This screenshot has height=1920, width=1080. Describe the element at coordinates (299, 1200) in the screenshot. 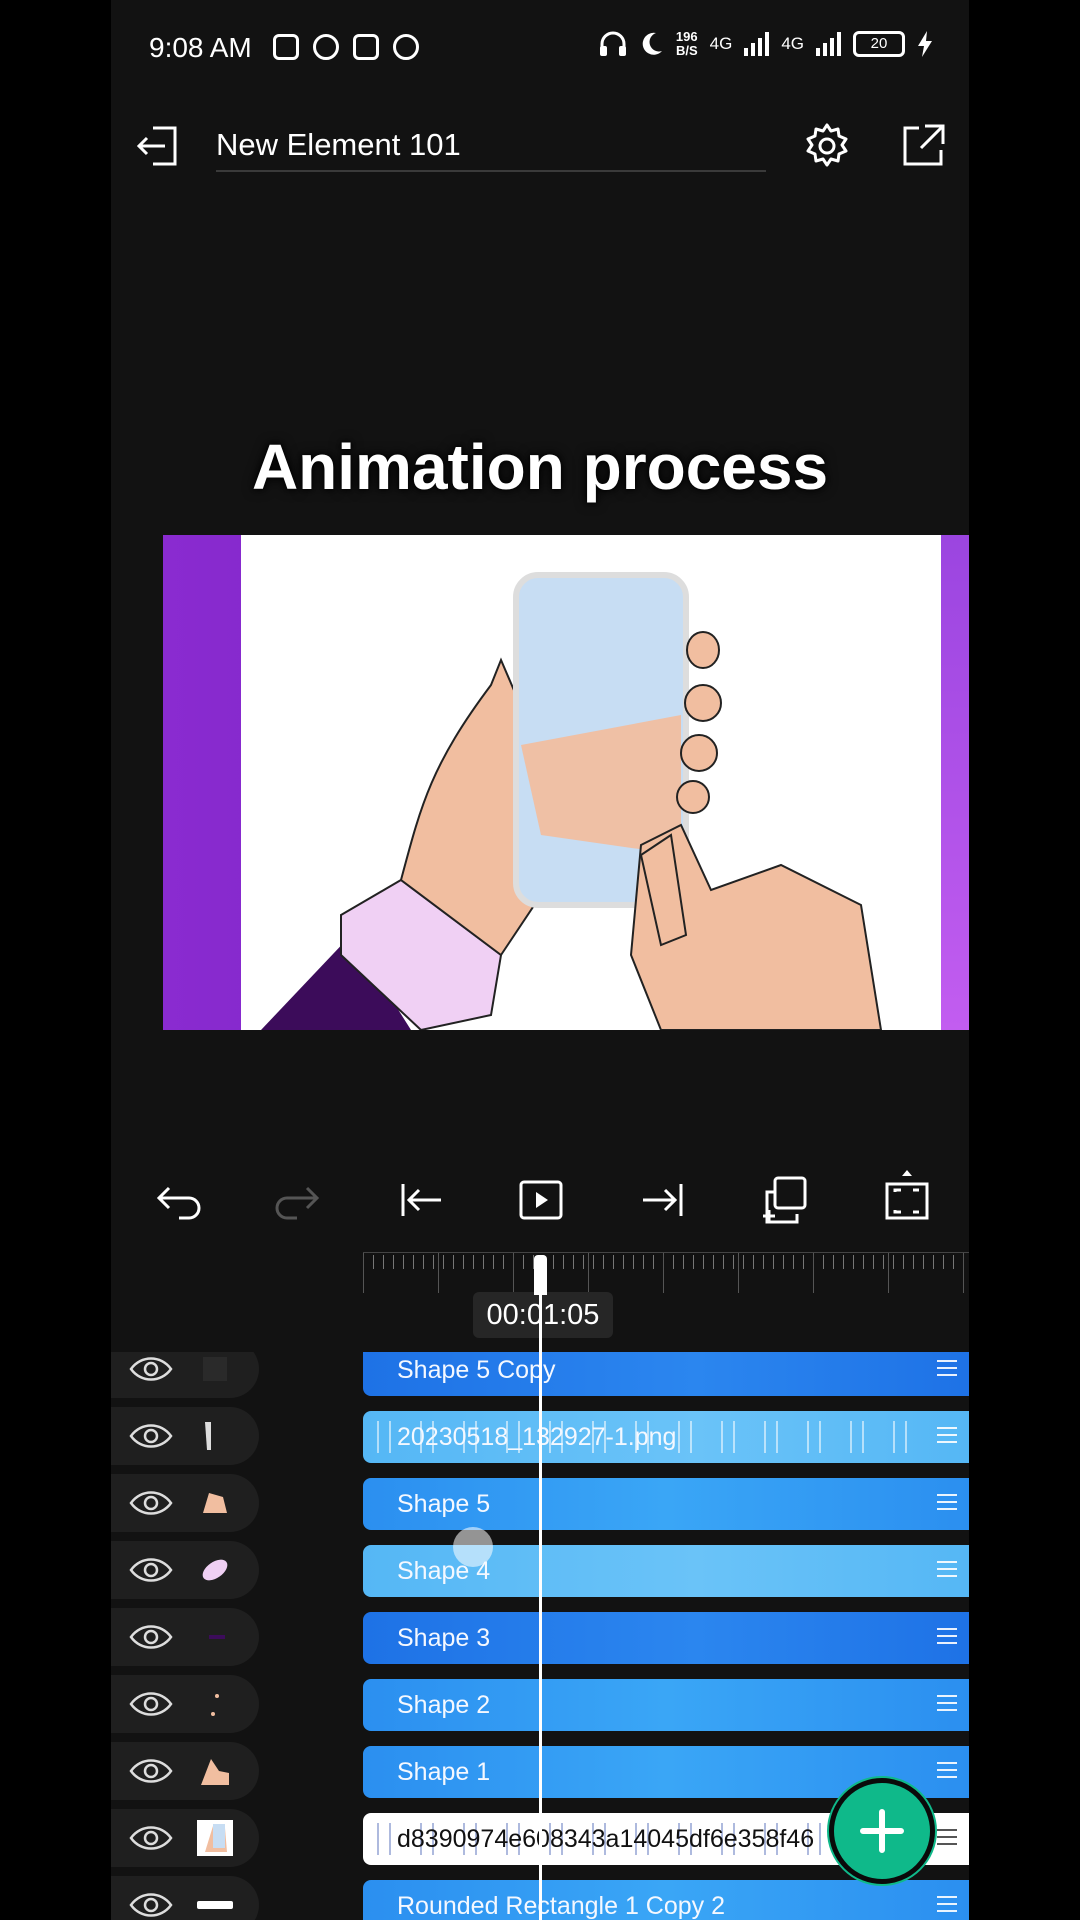

I see `redo-icon` at that location.